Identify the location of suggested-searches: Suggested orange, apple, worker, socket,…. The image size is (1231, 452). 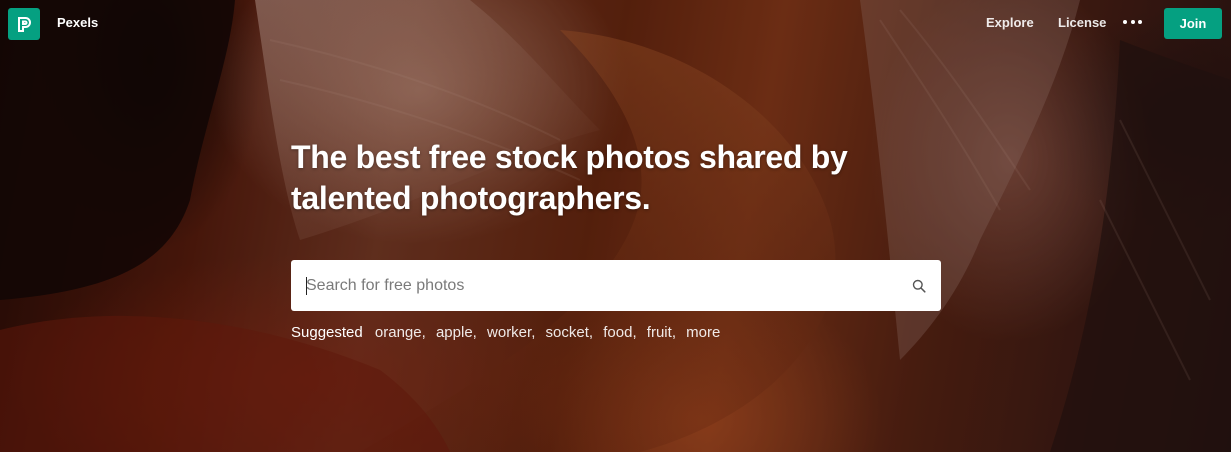
(505, 332).